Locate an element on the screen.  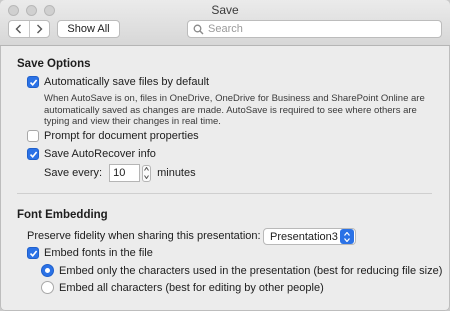
stepper-up-icon is located at coordinates (147, 169).